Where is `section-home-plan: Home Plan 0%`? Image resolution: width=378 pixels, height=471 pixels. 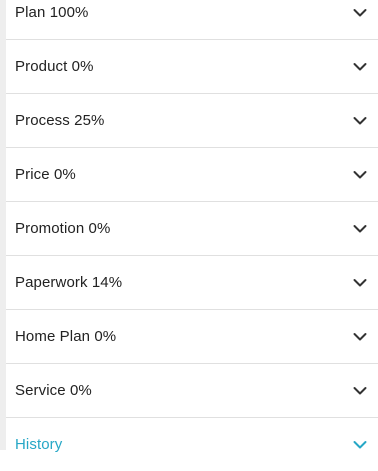
section-home-plan: Home Plan 0% is located at coordinates (192, 337).